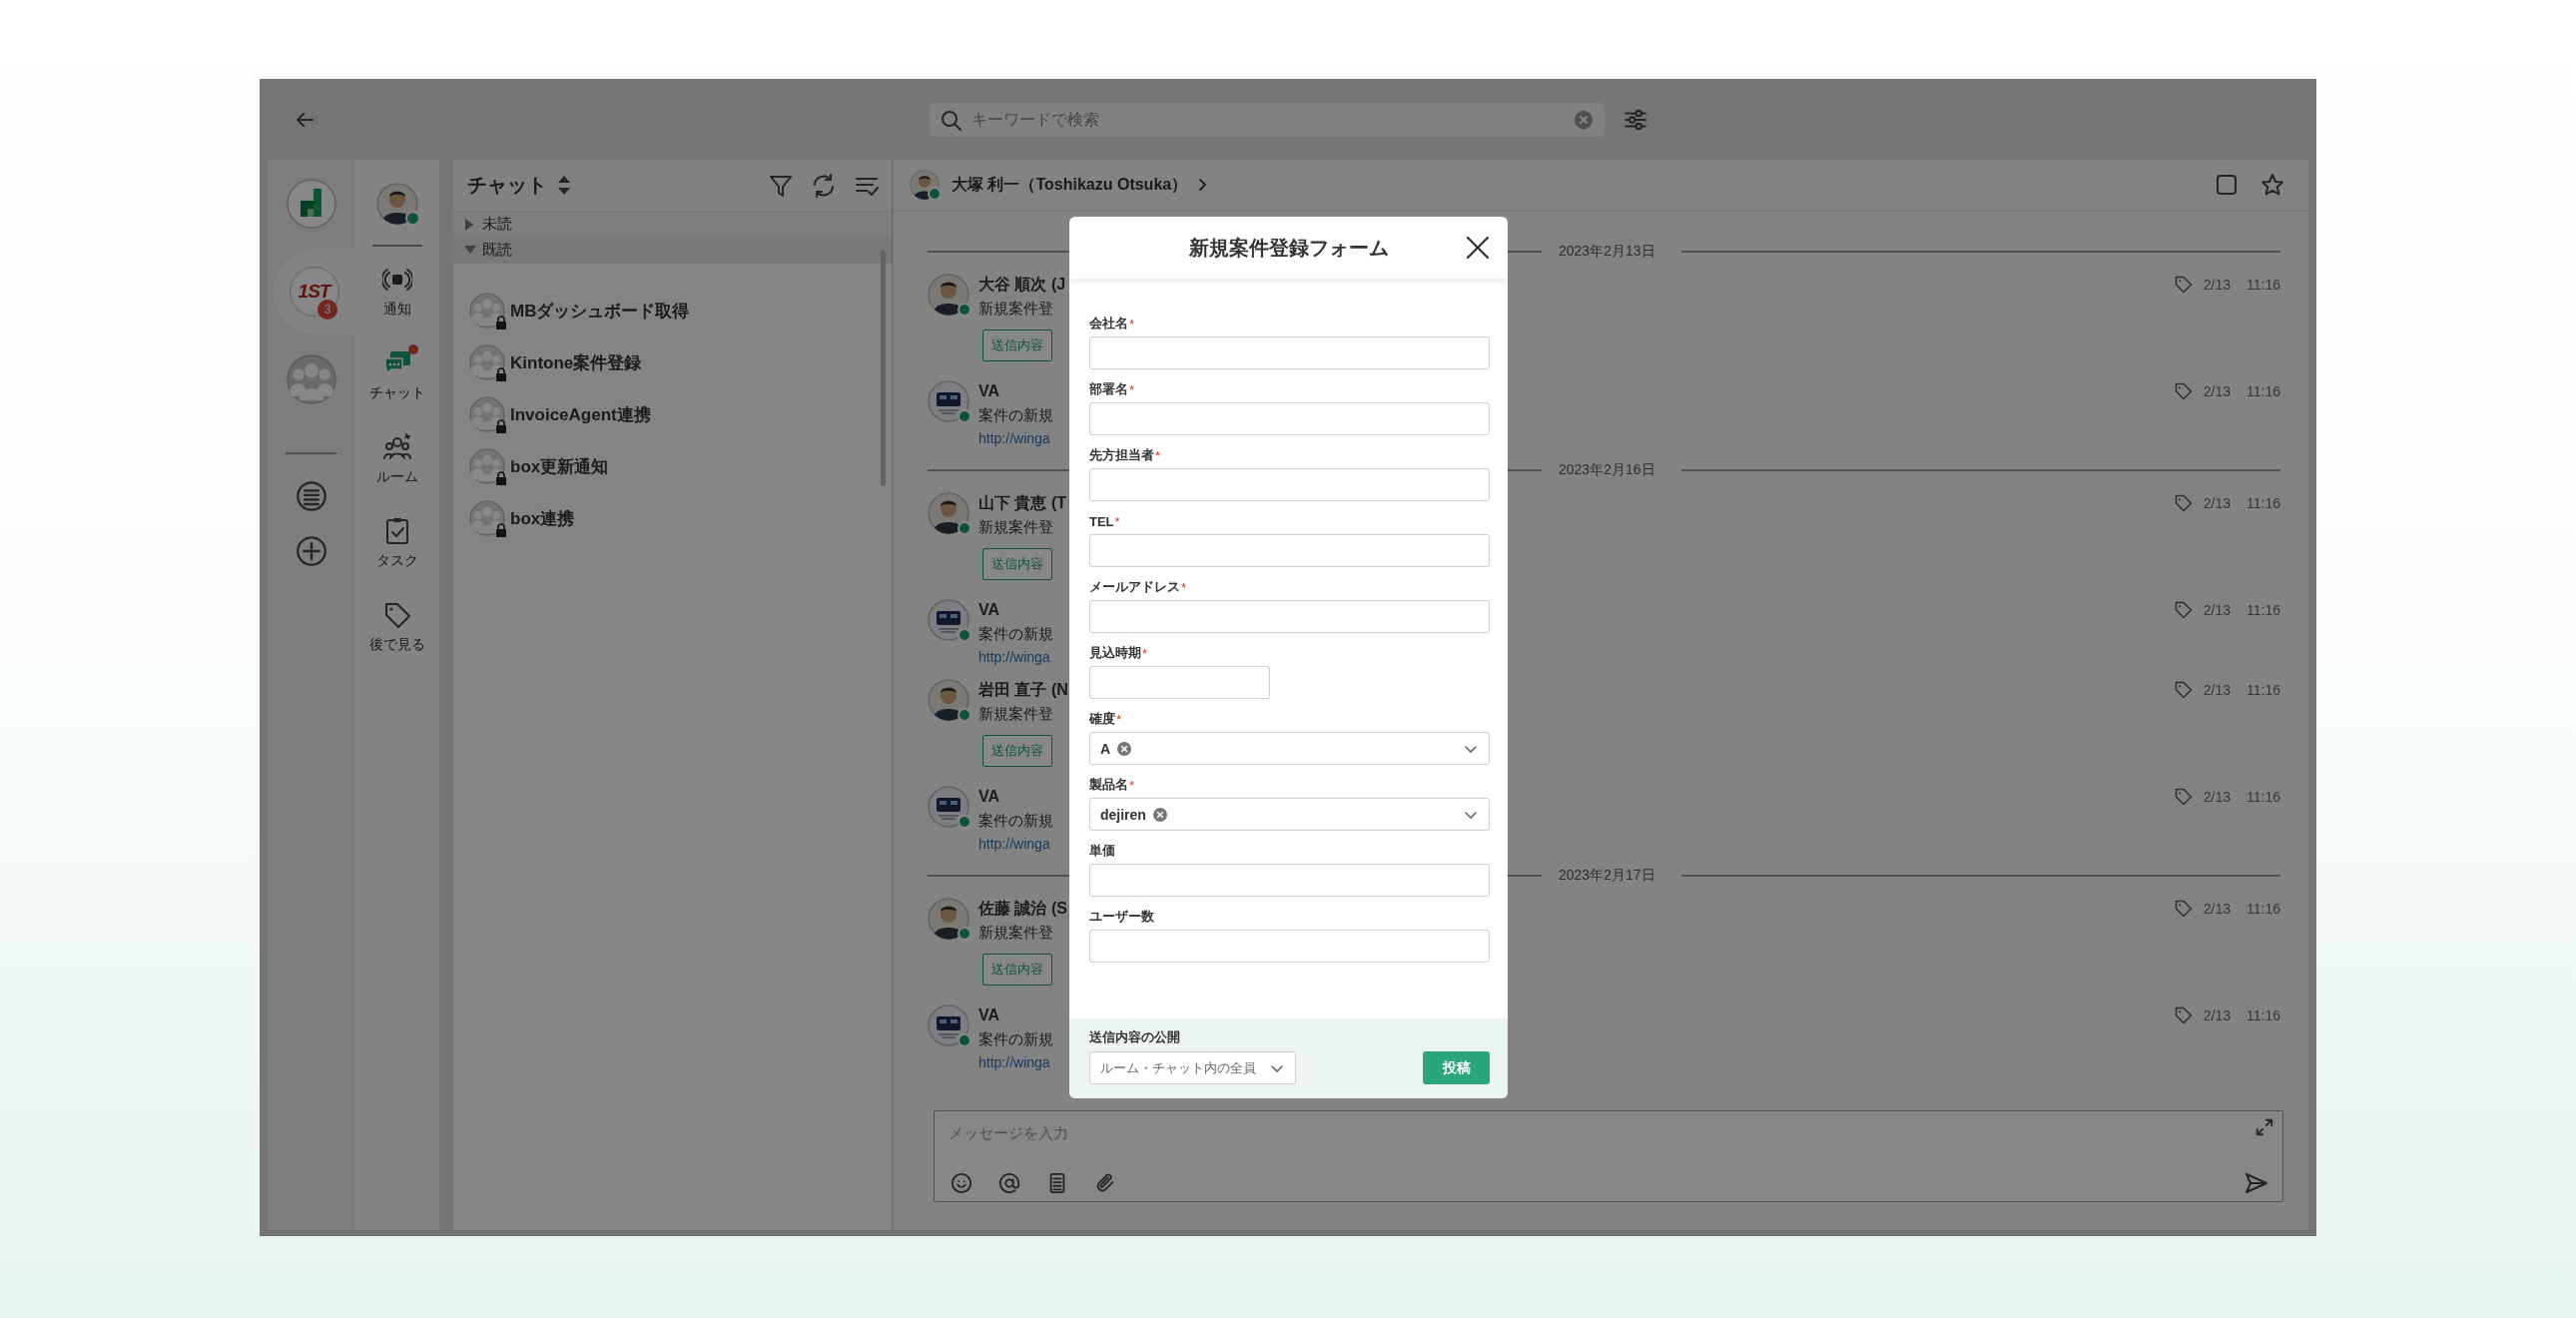 The height and width of the screenshot is (1318, 2576). Describe the element at coordinates (1134, 814) in the screenshot. I see `selected-chip: dejiren` at that location.